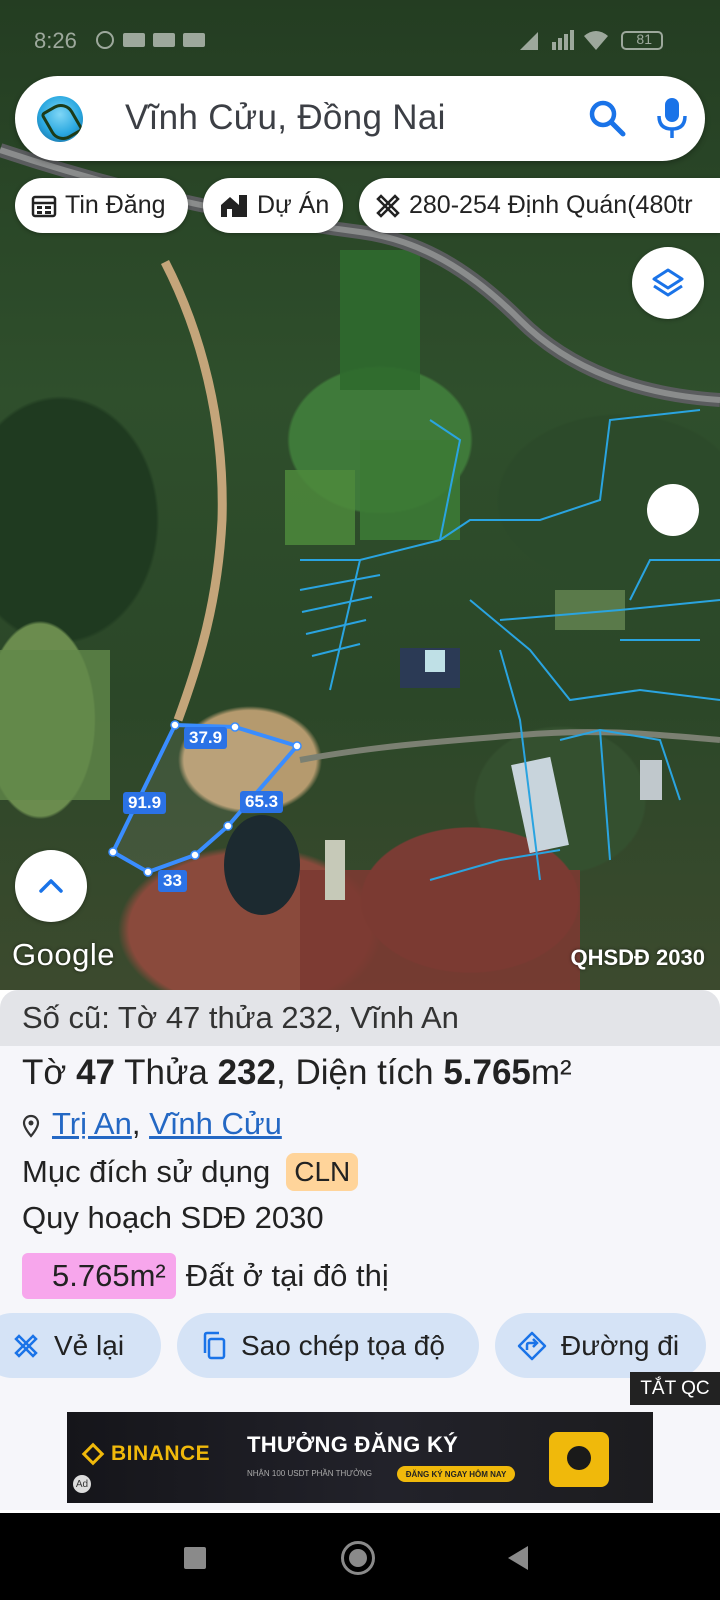 This screenshot has height=1600, width=720. I want to click on binance-logo-icon, so click(93, 1454).